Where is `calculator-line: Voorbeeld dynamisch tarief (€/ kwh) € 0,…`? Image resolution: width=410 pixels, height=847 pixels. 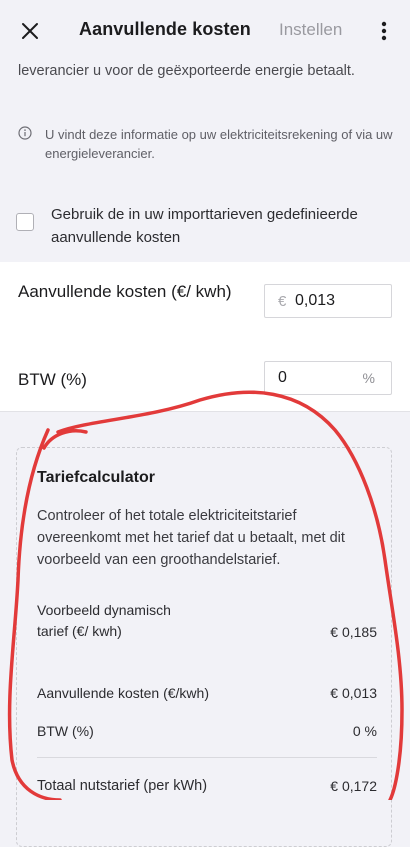
calculator-line: Voorbeeld dynamisch tarief (€/ kwh) € 0,… is located at coordinates (207, 633).